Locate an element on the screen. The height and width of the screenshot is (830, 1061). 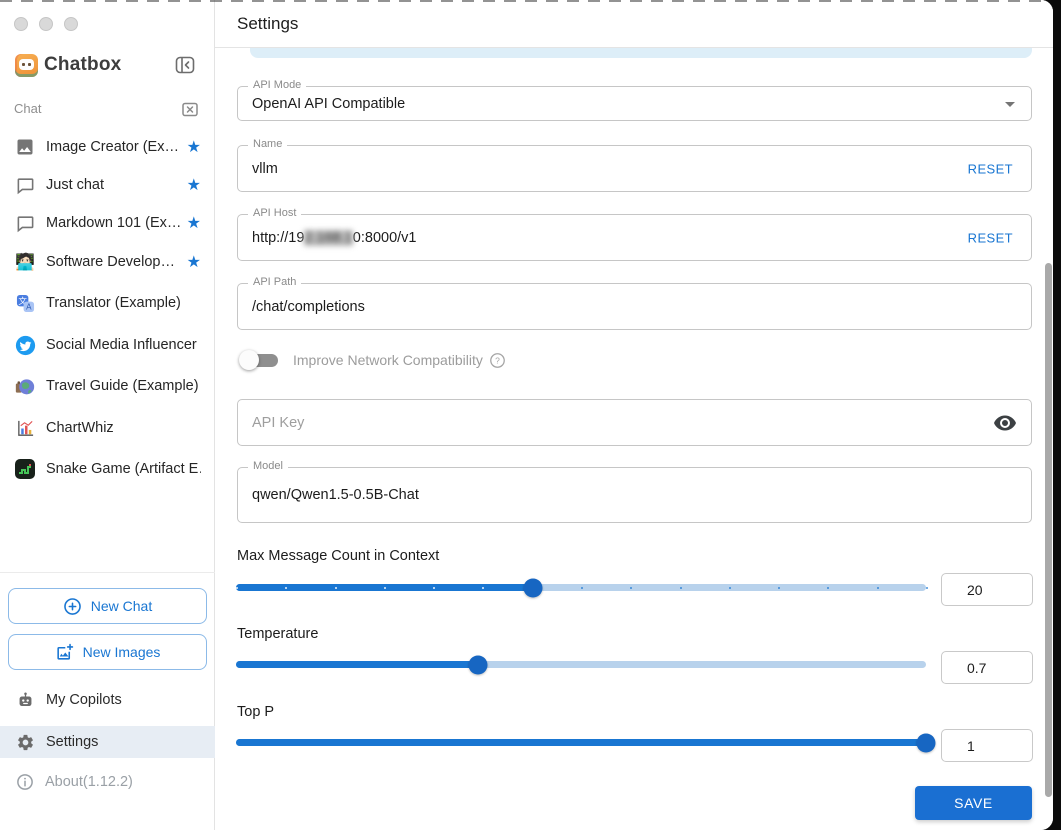
name-label: Name is located at coordinates (268, 144).